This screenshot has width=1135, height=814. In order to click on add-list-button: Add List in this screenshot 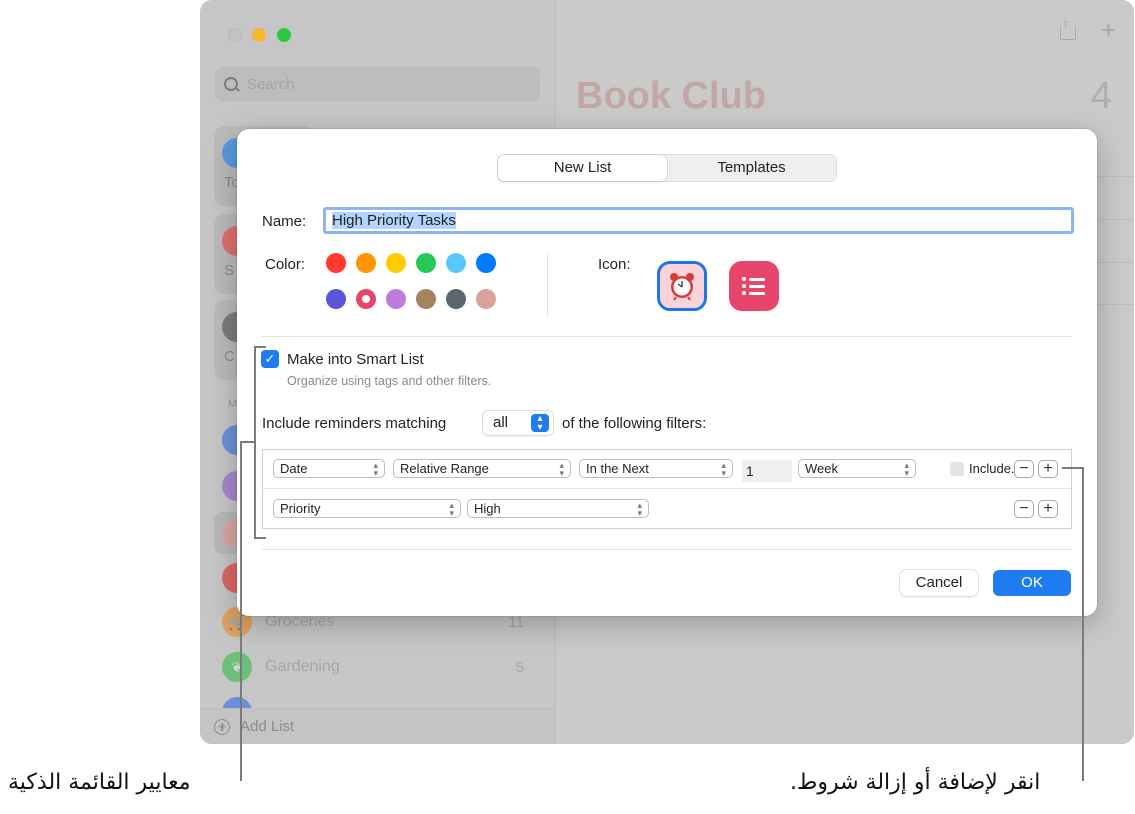, I will do `click(377, 726)`.